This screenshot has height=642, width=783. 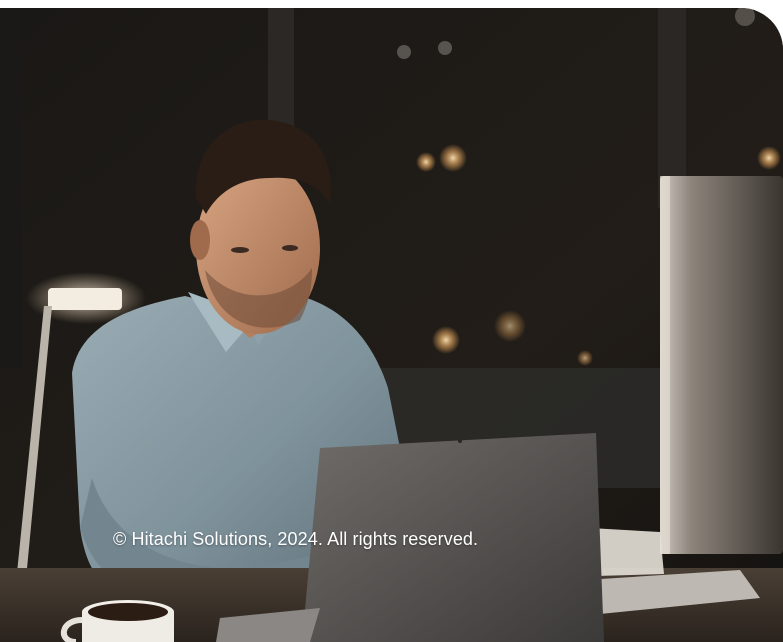 I want to click on desktop-monitor, so click(x=721, y=365).